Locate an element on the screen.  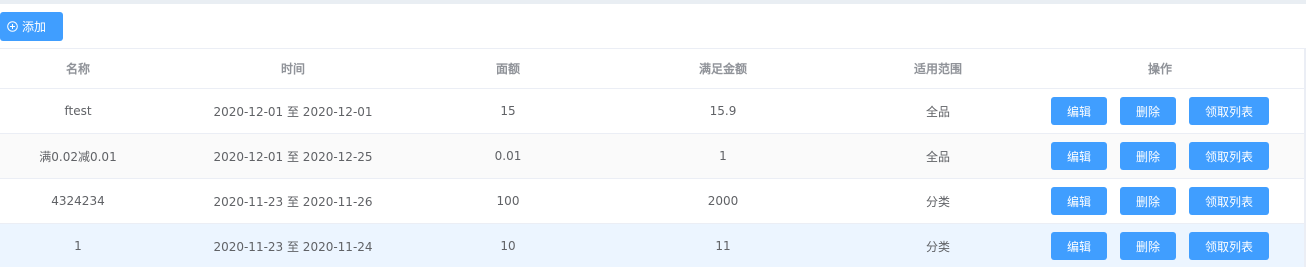
cell-name: ftest is located at coordinates (78, 111).